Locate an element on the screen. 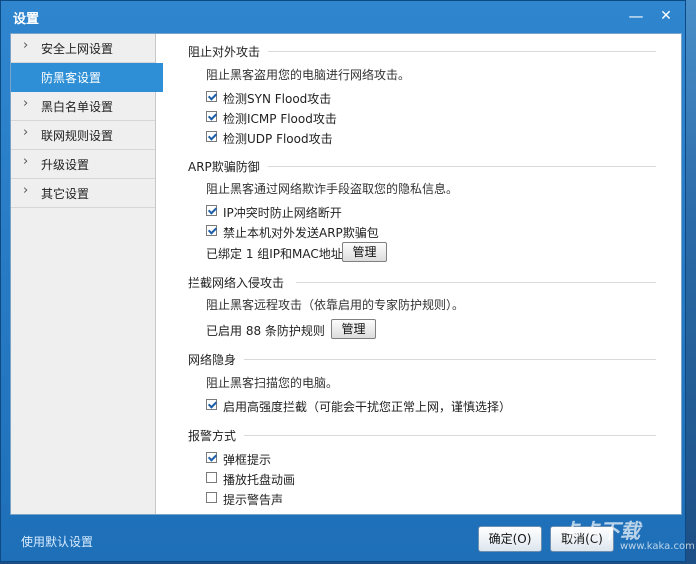  option-label: 弹框提示 is located at coordinates (247, 460).